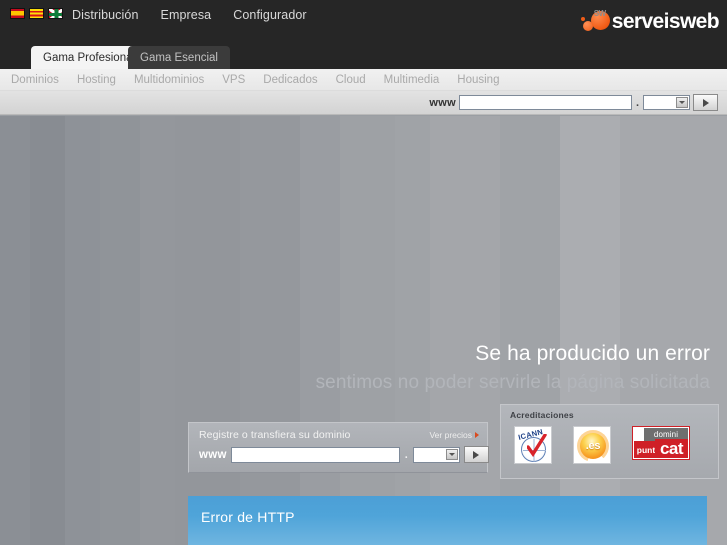  I want to click on puntcat-badge-icon: domini punt cat, so click(661, 443).